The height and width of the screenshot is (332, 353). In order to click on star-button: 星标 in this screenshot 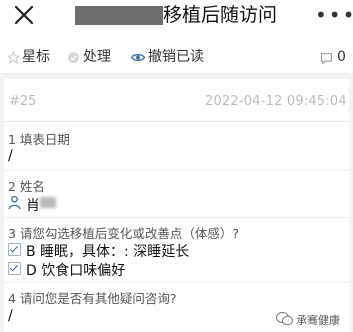, I will do `click(30, 57)`.